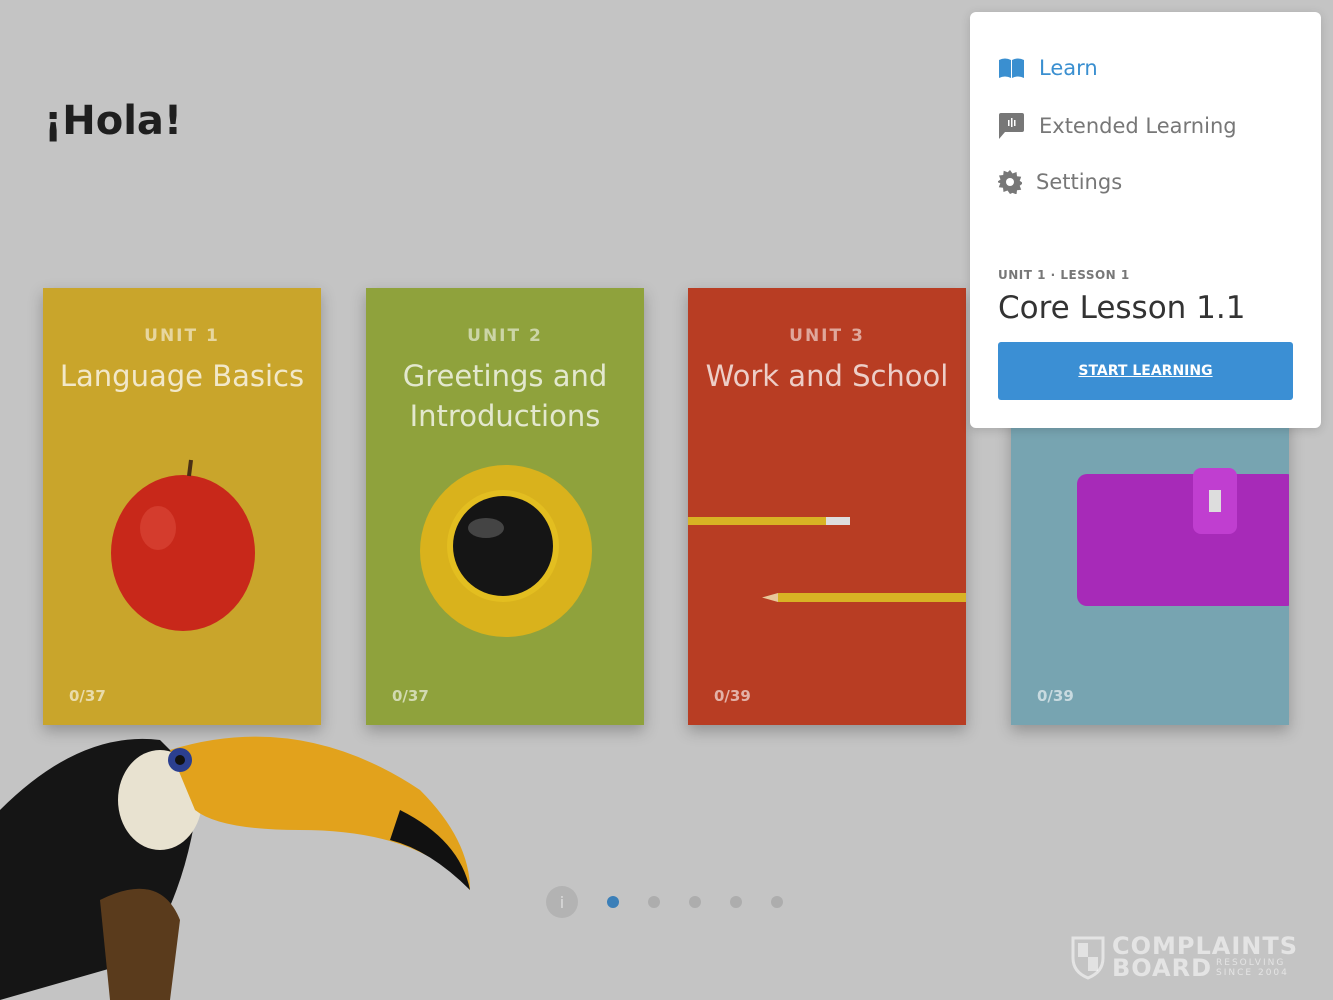 The image size is (1333, 1000). What do you see at coordinates (1064, 275) in the screenshot?
I see `unit-lesson-label: UNIT 1 · LESSON 1` at bounding box center [1064, 275].